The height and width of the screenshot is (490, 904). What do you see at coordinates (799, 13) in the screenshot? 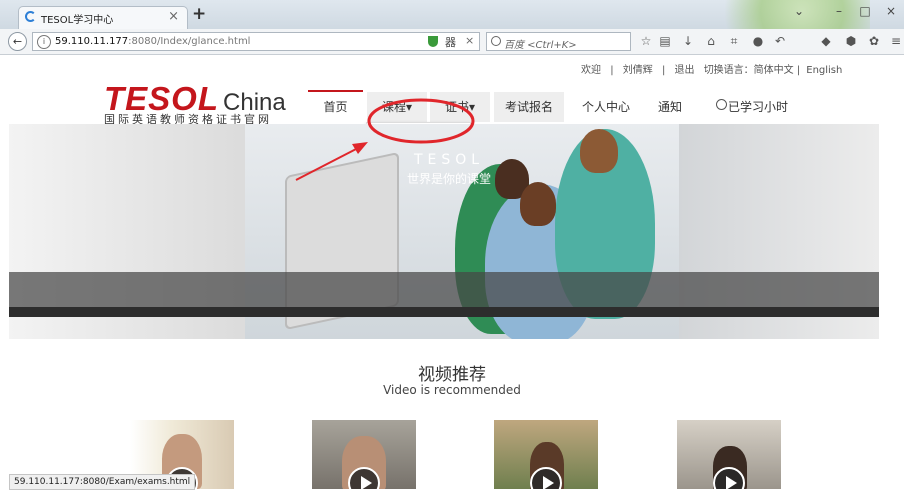
I see `chevron-down-icon: ⌄` at bounding box center [799, 13].